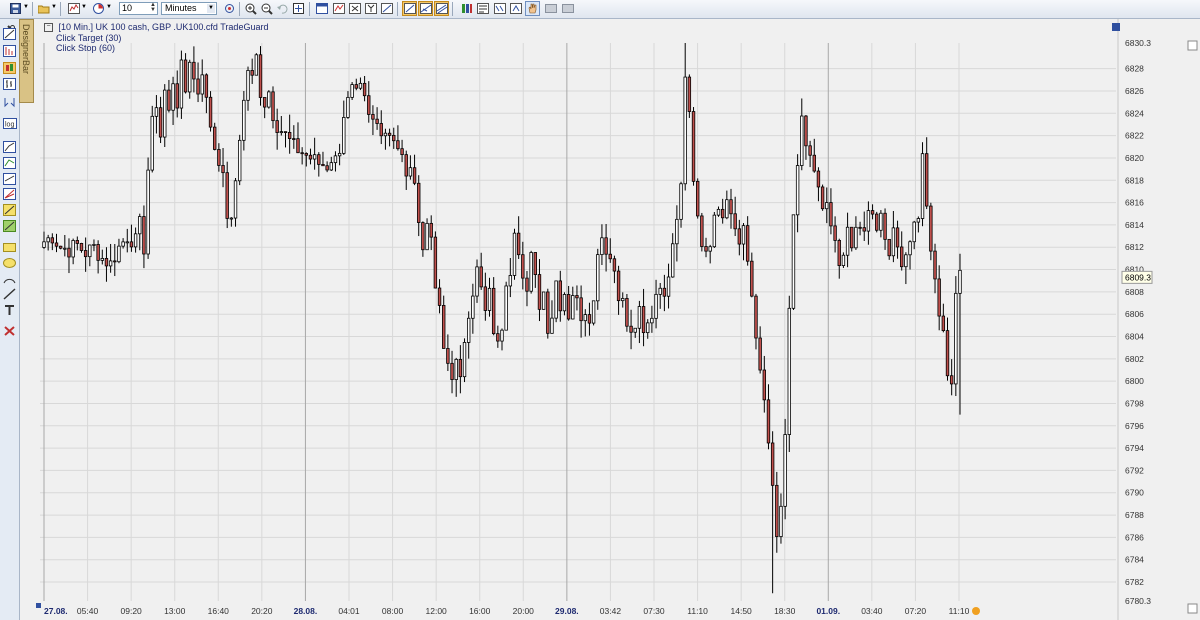 The width and height of the screenshot is (1200, 620). Describe the element at coordinates (282, 8) in the screenshot. I see `undo-zoom-icon` at that location.